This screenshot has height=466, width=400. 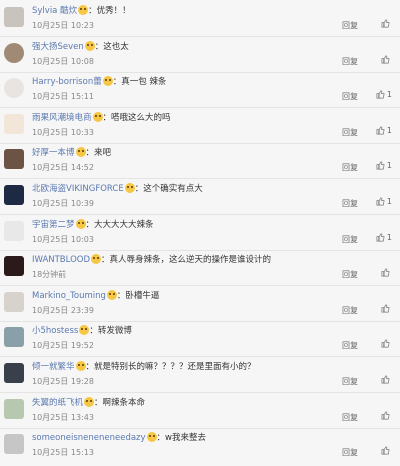 What do you see at coordinates (63, 239) in the screenshot?
I see `comment-time: 10月25日 10:03` at bounding box center [63, 239].